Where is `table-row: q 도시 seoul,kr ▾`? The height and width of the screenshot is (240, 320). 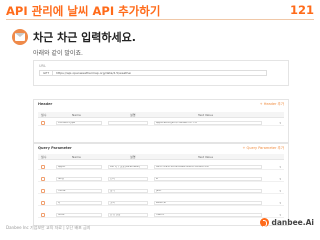
table-row: q 도시 seoul,kr ▾ is located at coordinates (161, 203).